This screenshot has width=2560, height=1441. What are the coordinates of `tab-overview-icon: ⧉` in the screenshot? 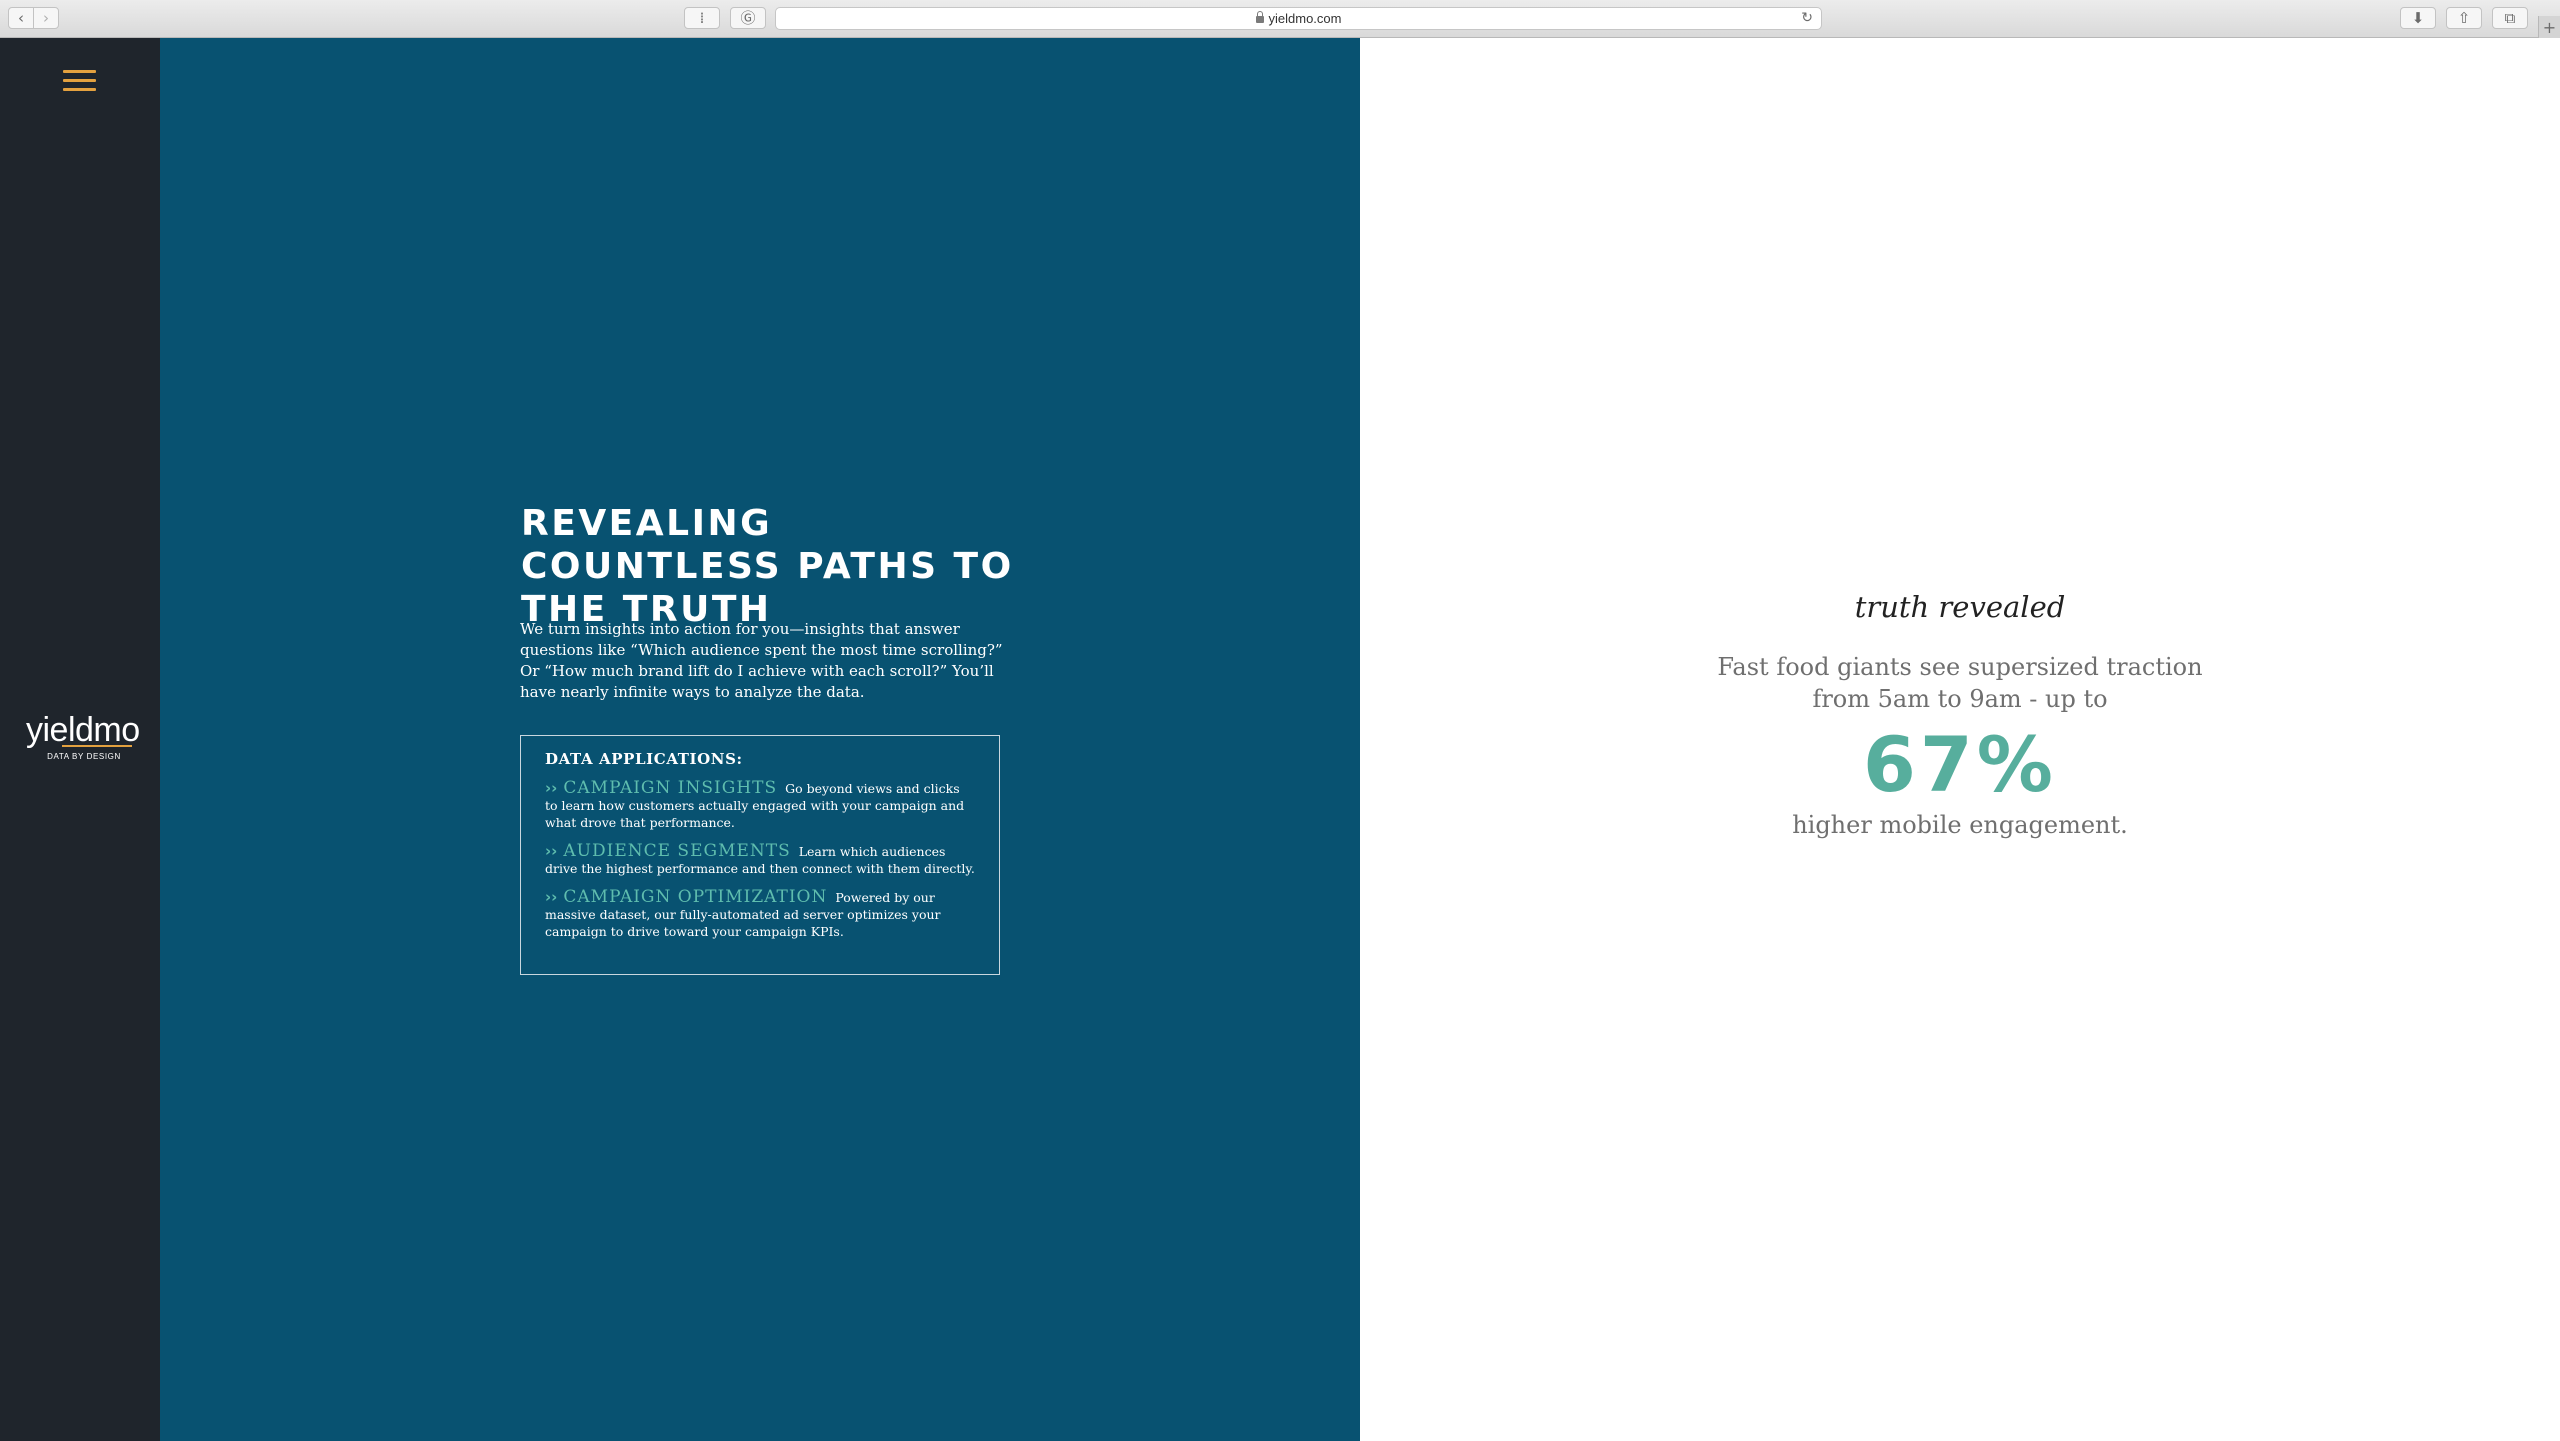 It's located at (2510, 17).